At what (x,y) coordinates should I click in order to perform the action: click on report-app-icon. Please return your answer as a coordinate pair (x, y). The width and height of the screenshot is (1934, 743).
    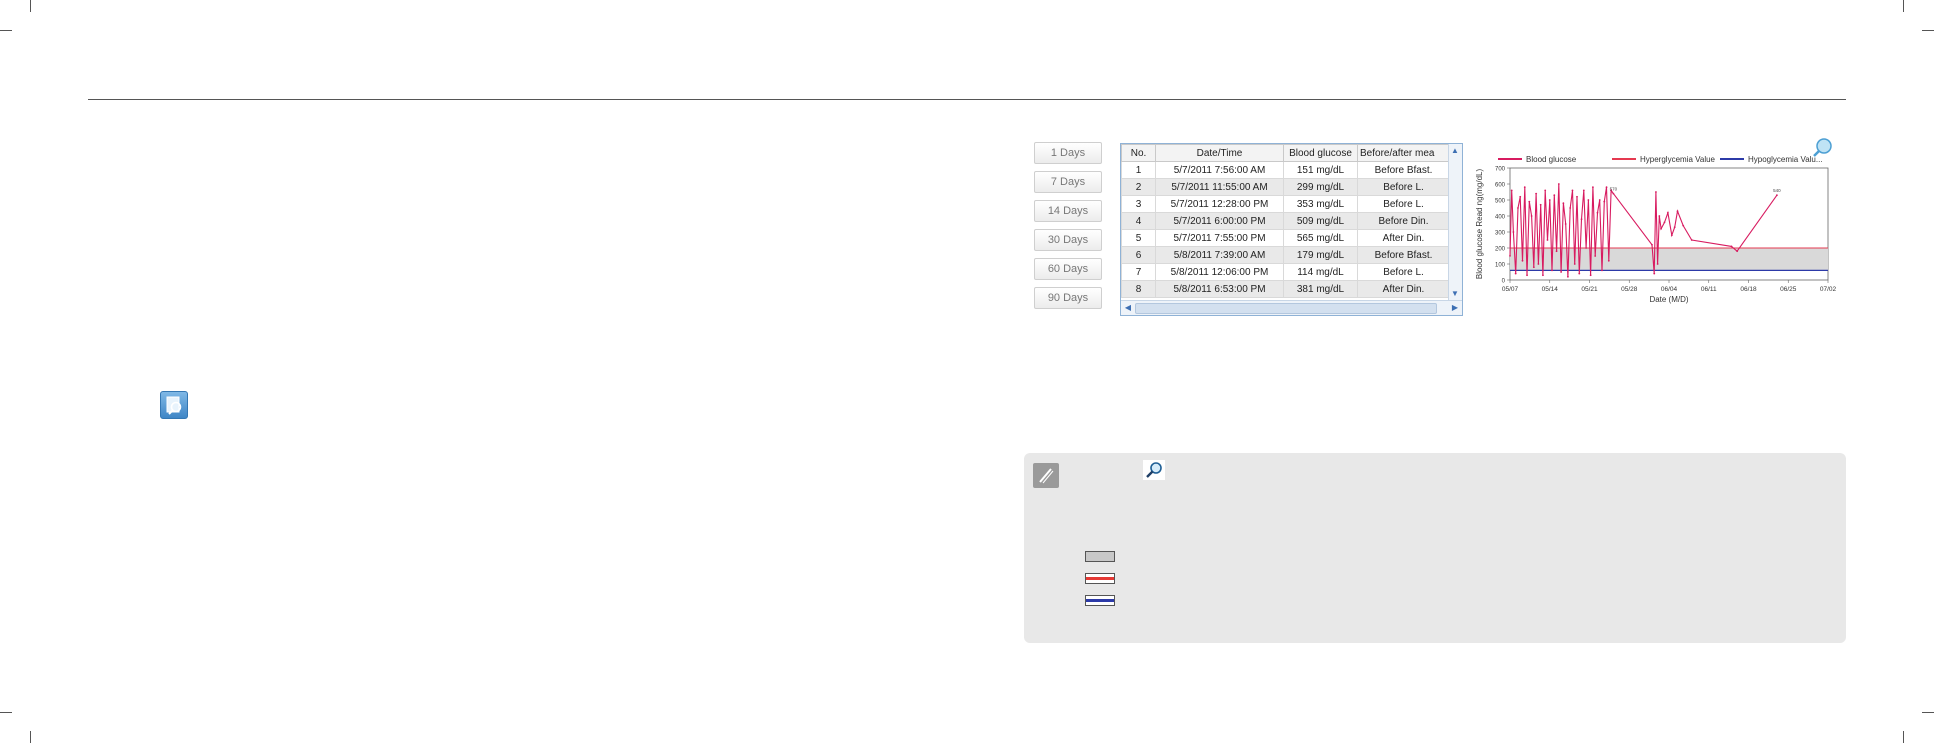
    Looking at the image, I should click on (174, 405).